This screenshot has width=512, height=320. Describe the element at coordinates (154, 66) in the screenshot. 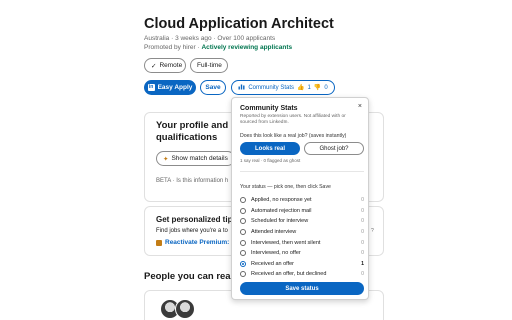

I see `check-icon: ✓` at that location.